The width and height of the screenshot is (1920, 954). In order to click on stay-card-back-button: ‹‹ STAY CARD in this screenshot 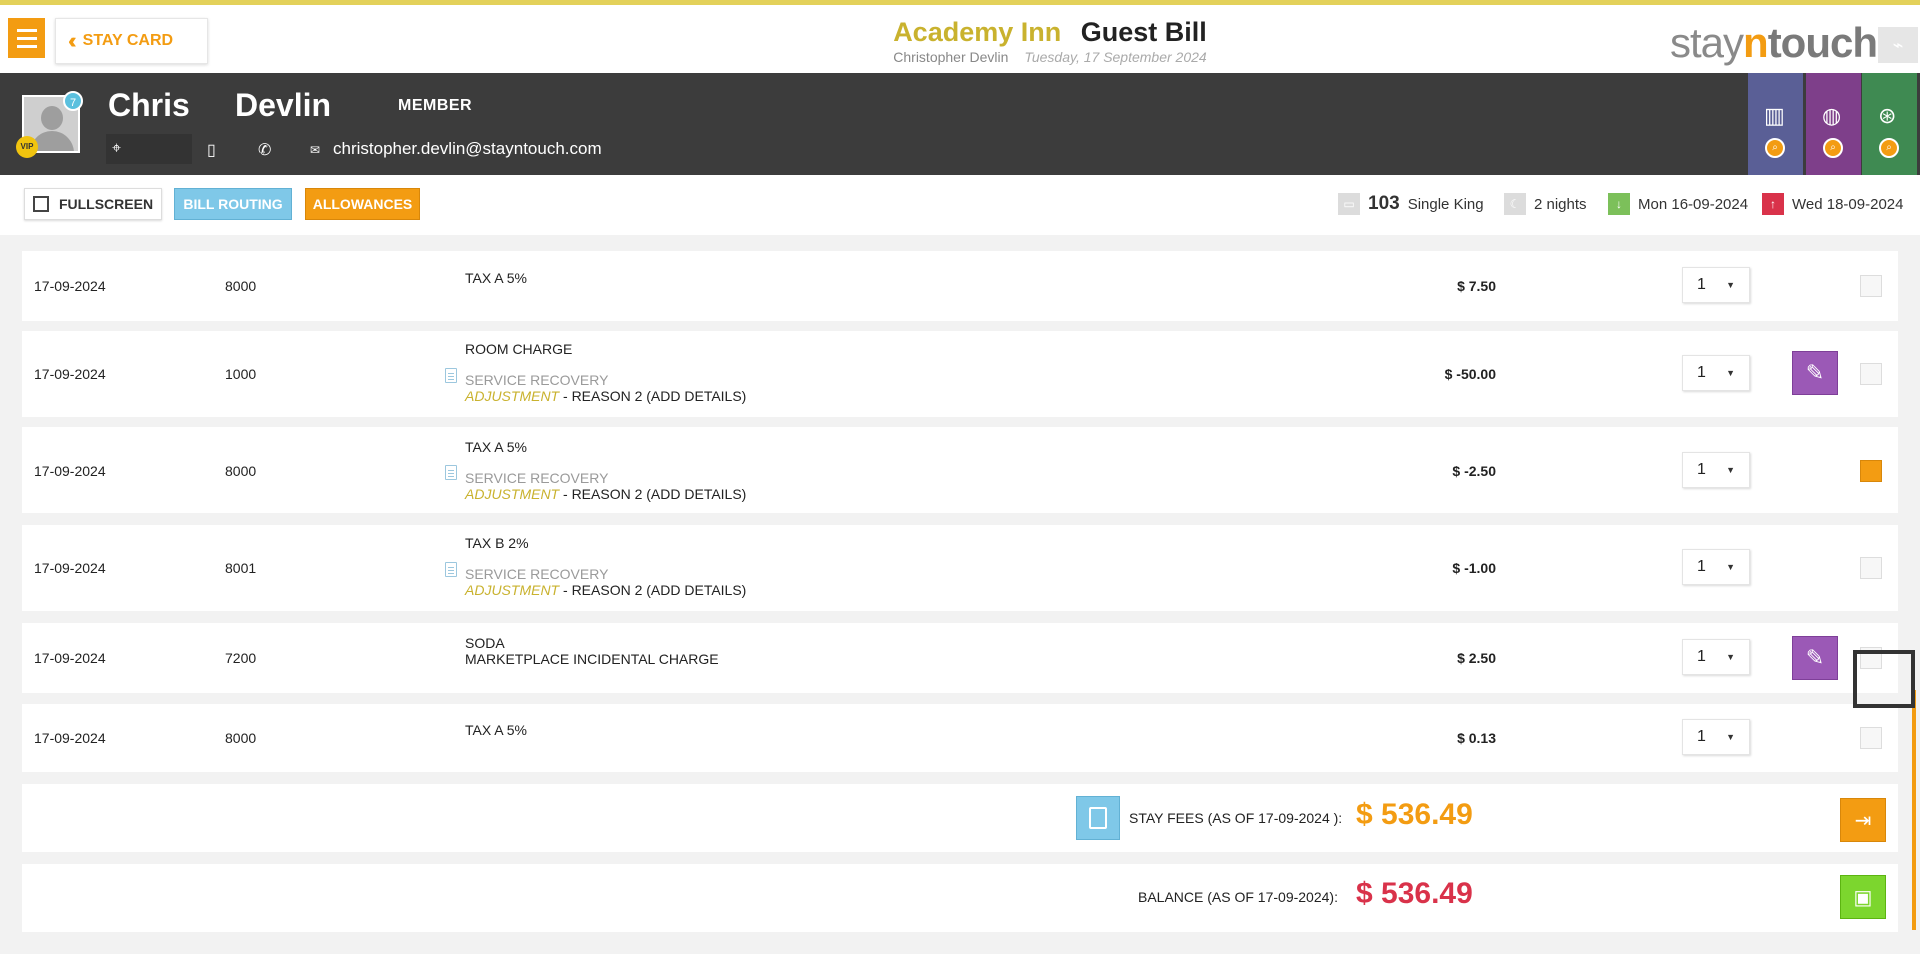, I will do `click(131, 41)`.